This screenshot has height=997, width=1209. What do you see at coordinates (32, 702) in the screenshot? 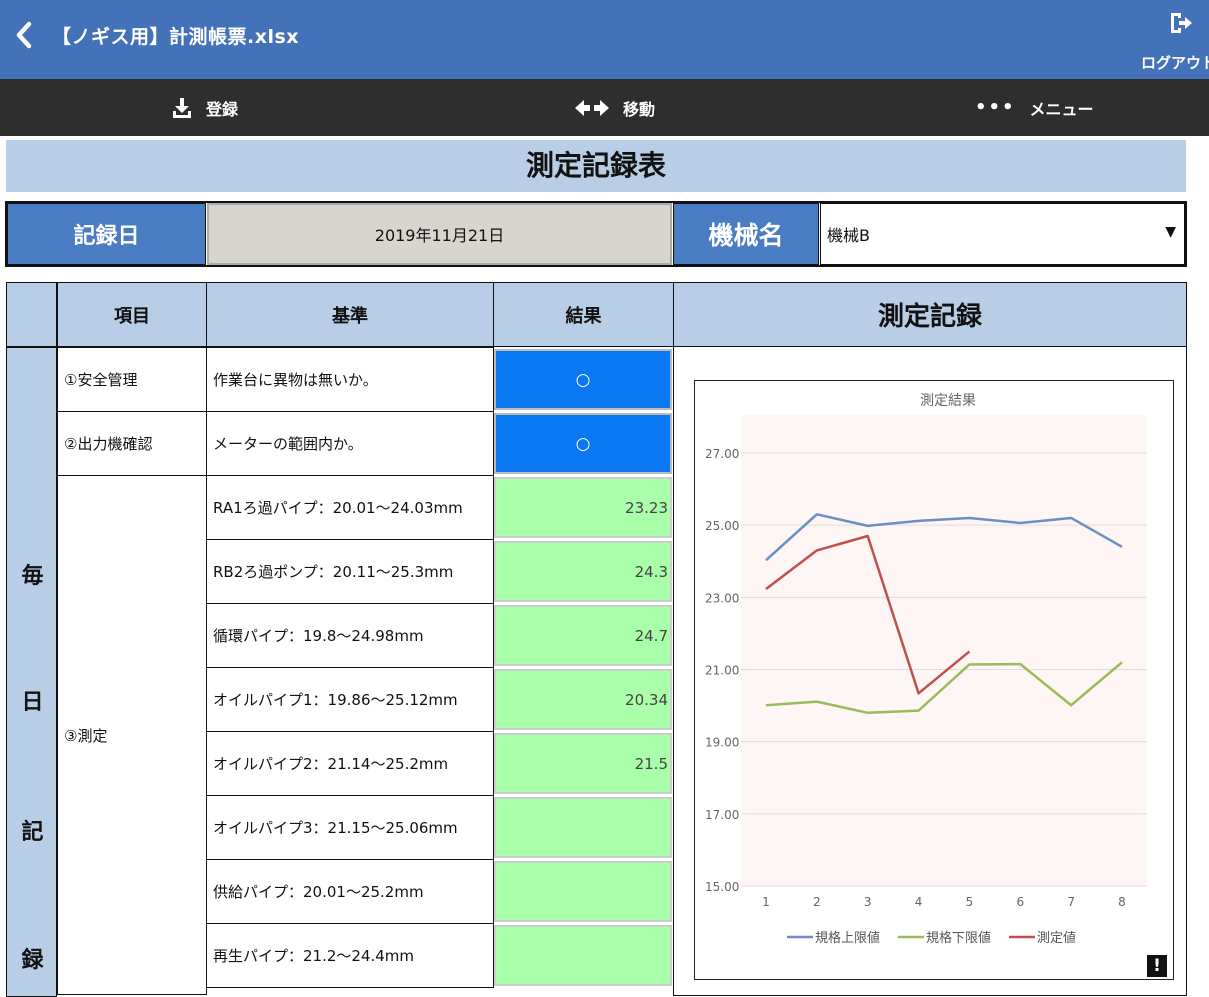
I see `side-char: 日` at bounding box center [32, 702].